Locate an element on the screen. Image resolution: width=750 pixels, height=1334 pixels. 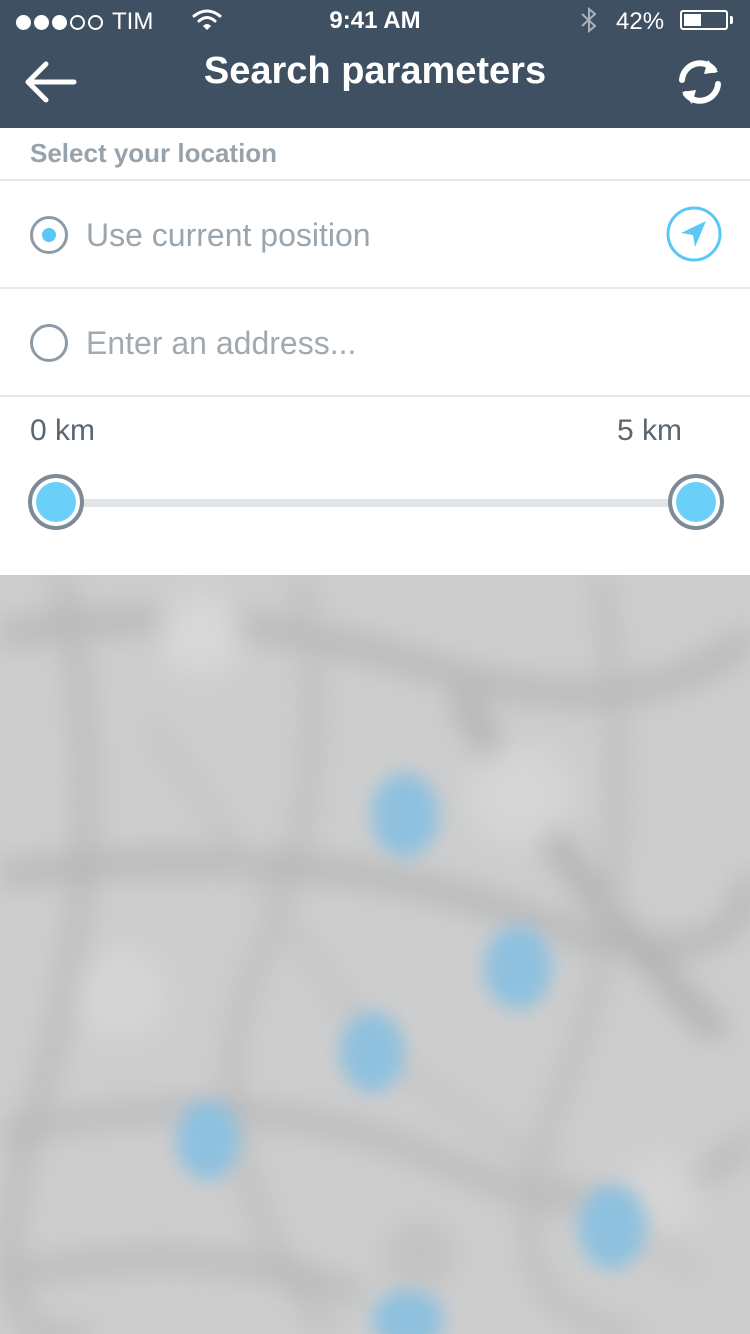
radio-current-position is located at coordinates (49, 235).